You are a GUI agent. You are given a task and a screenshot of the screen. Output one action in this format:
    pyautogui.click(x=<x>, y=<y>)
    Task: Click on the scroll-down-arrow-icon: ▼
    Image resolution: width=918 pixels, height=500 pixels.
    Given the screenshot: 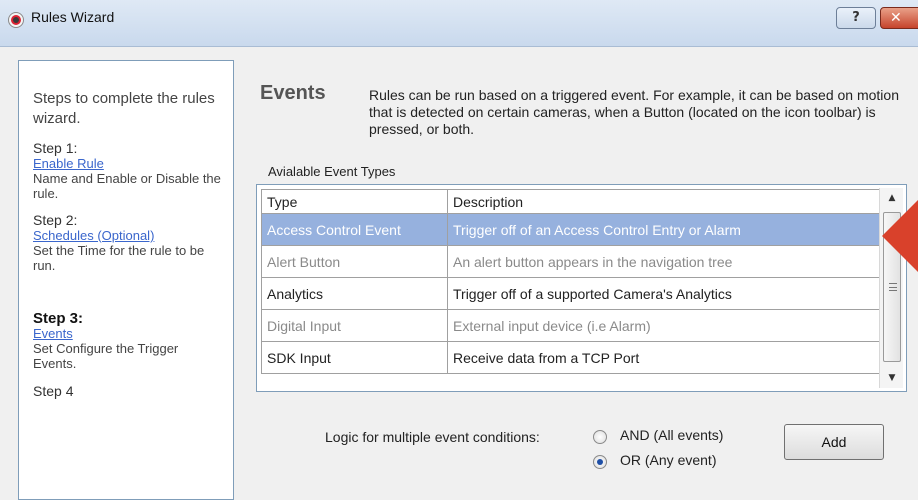 What is the action you would take?
    pyautogui.click(x=892, y=378)
    